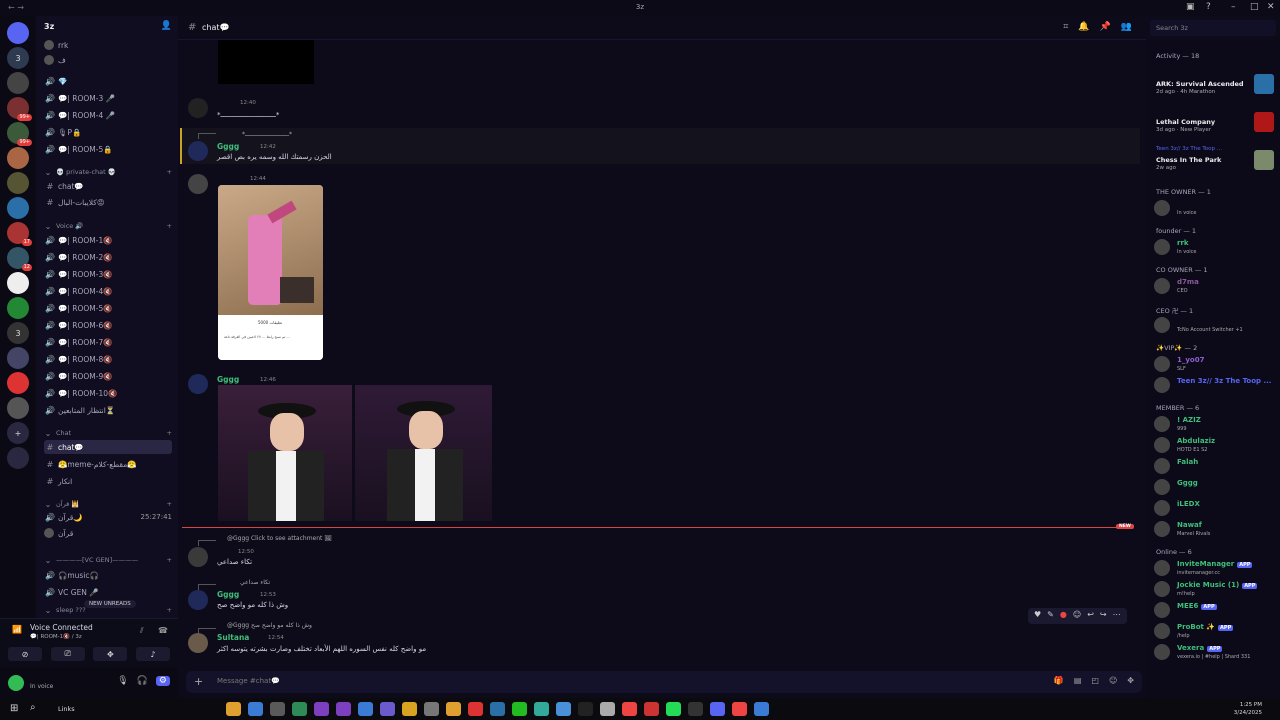  Describe the element at coordinates (1190, 7) in the screenshot. I see `inbox-icon: ▣` at that location.